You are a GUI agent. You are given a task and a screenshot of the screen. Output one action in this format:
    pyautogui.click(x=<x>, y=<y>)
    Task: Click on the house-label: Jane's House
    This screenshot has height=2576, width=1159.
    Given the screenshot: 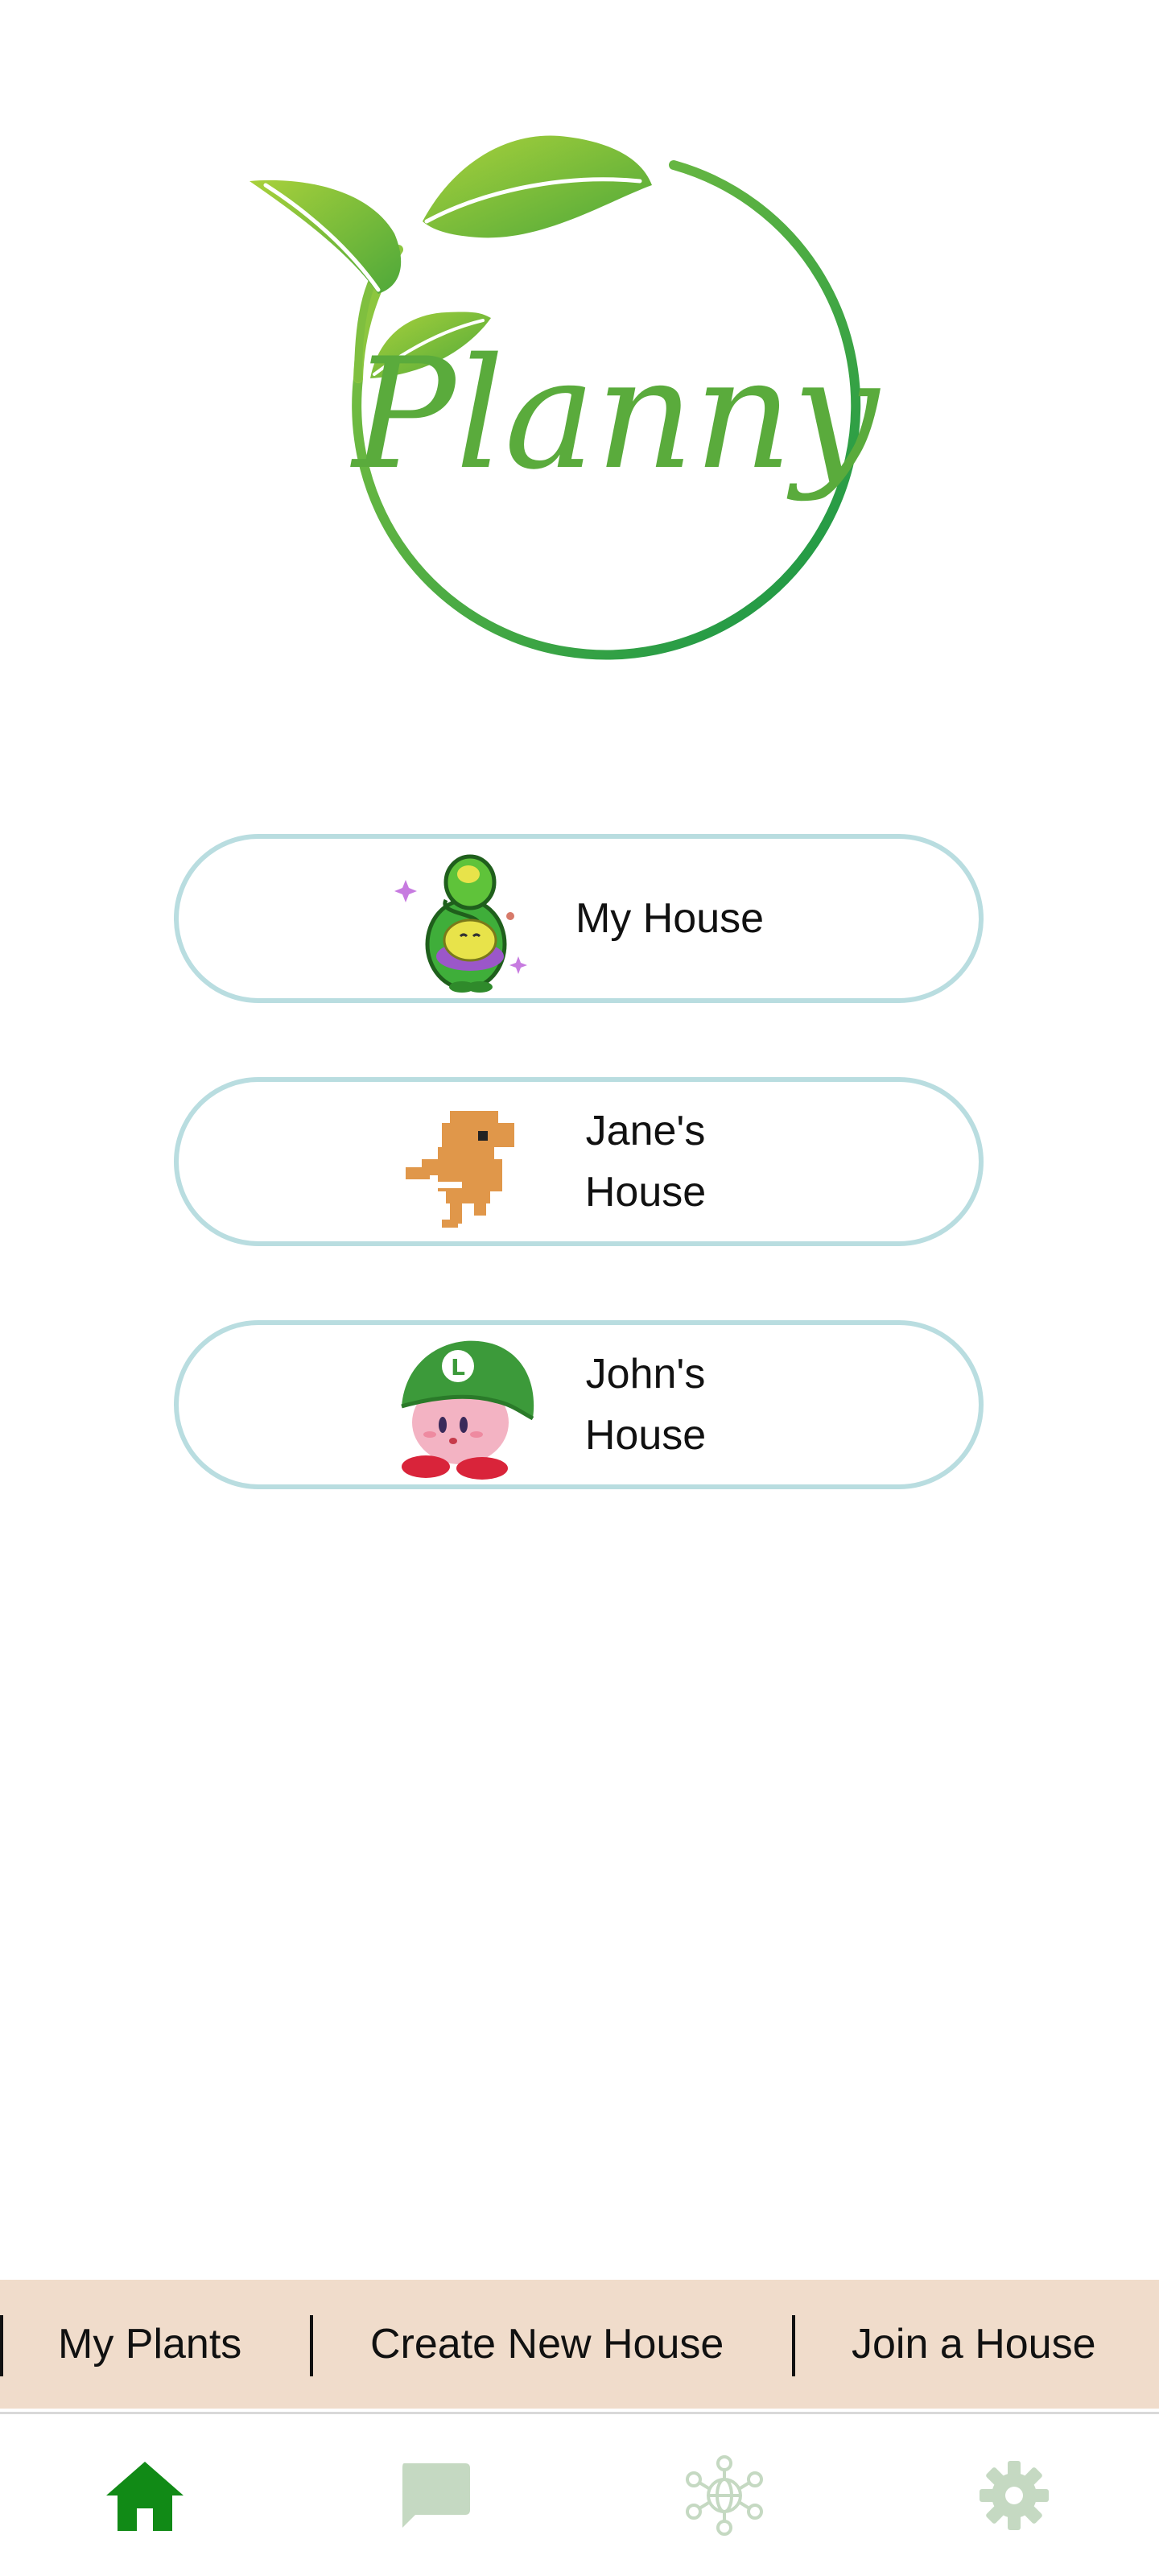 What is the action you would take?
    pyautogui.click(x=645, y=1162)
    